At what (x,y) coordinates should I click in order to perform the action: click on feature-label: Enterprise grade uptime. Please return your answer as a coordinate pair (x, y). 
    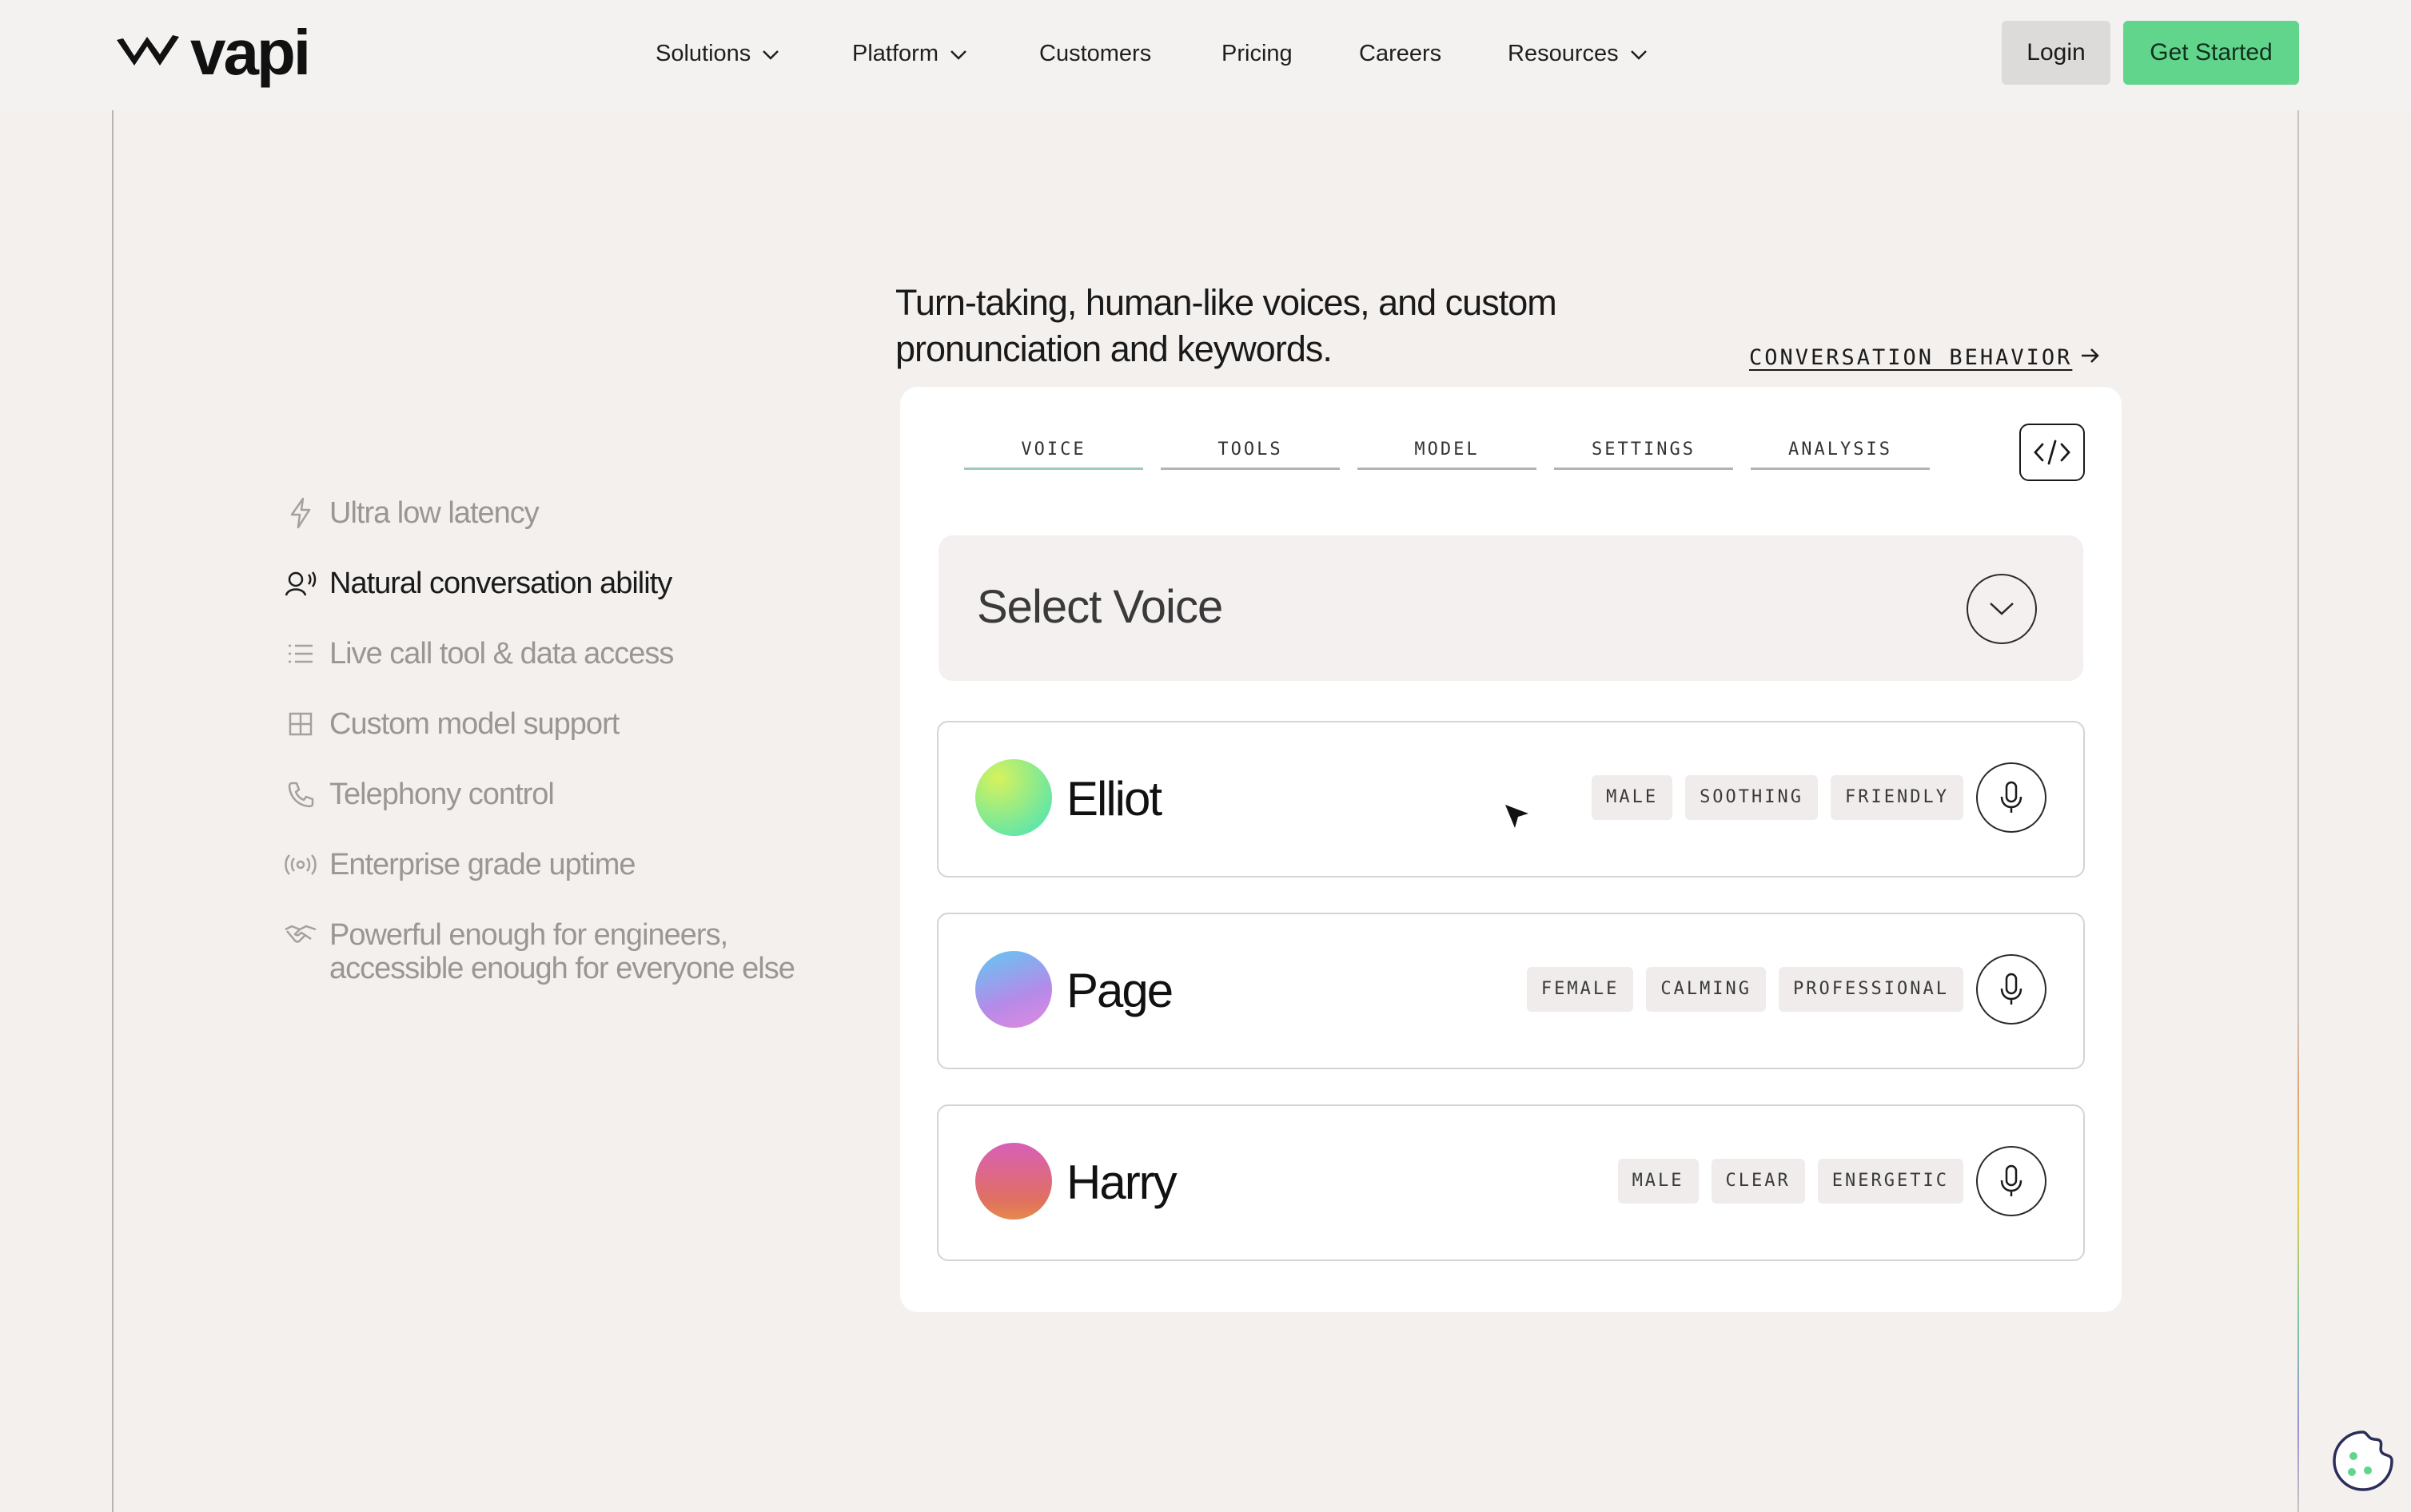
    Looking at the image, I should click on (483, 864).